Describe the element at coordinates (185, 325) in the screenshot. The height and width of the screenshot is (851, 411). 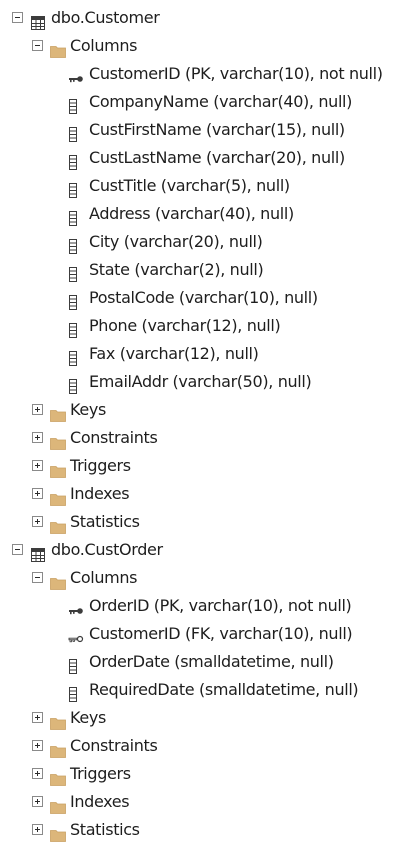
I see `tree-node-label: Phone (varchar(12), null)` at that location.